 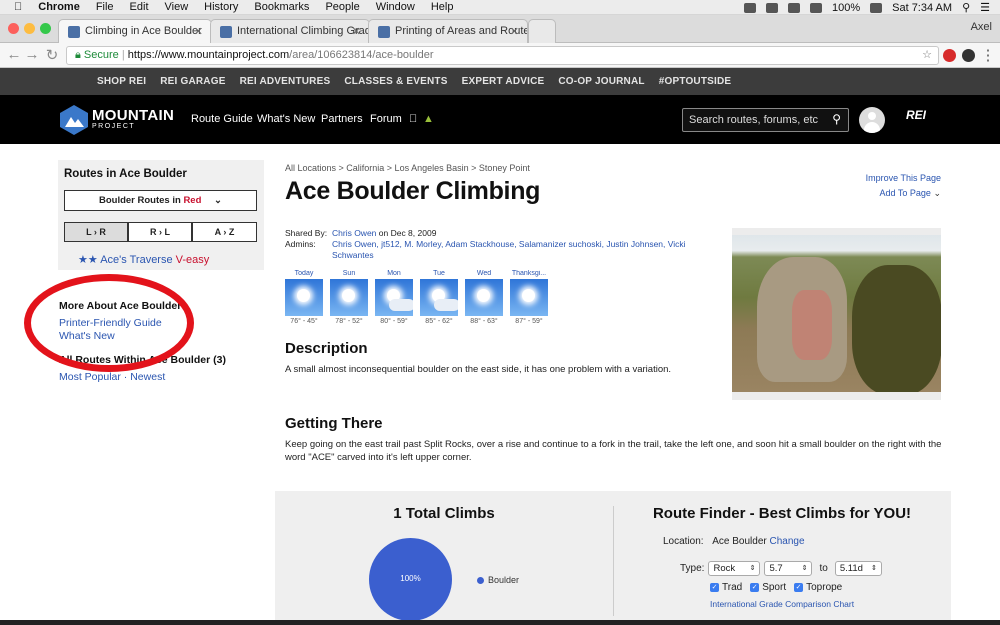 What do you see at coordinates (386, 119) in the screenshot?
I see `nav-forum: Forum` at bounding box center [386, 119].